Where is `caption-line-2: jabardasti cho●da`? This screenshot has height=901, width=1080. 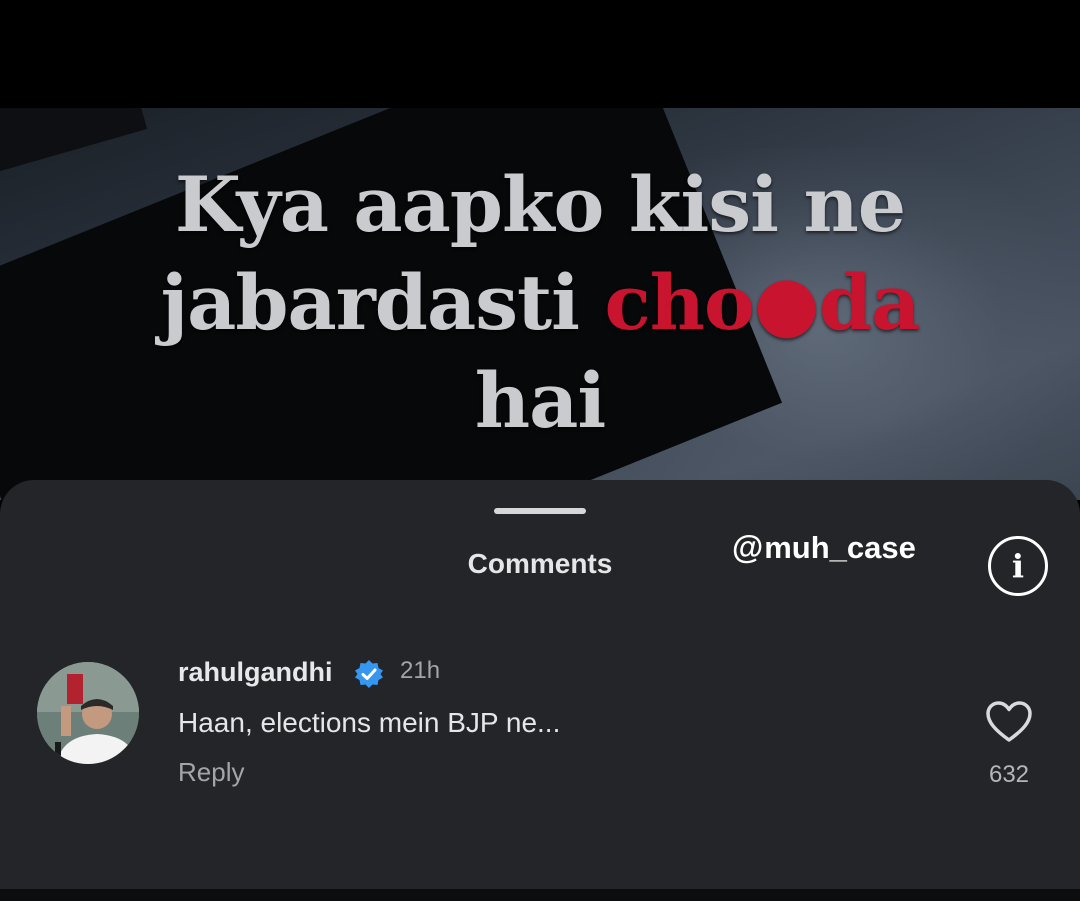
caption-line-2: jabardasti cho●da is located at coordinates (540, 303).